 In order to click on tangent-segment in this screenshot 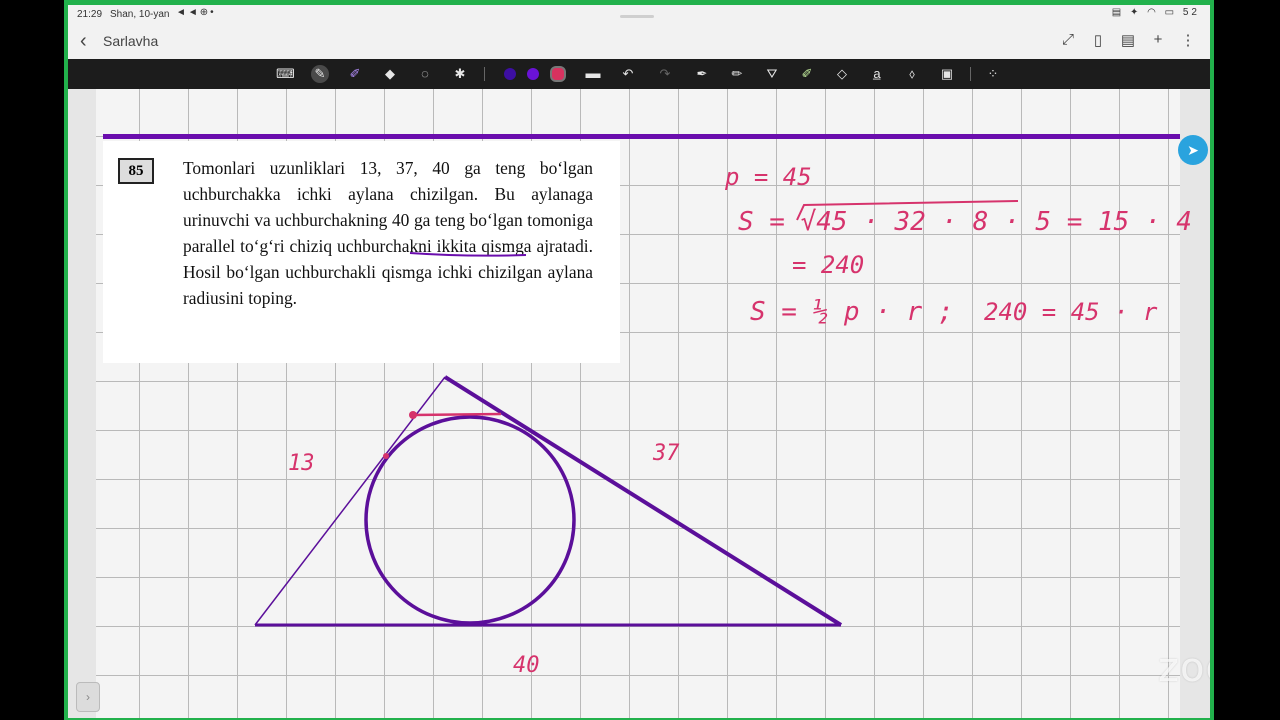, I will do `click(457, 414)`.